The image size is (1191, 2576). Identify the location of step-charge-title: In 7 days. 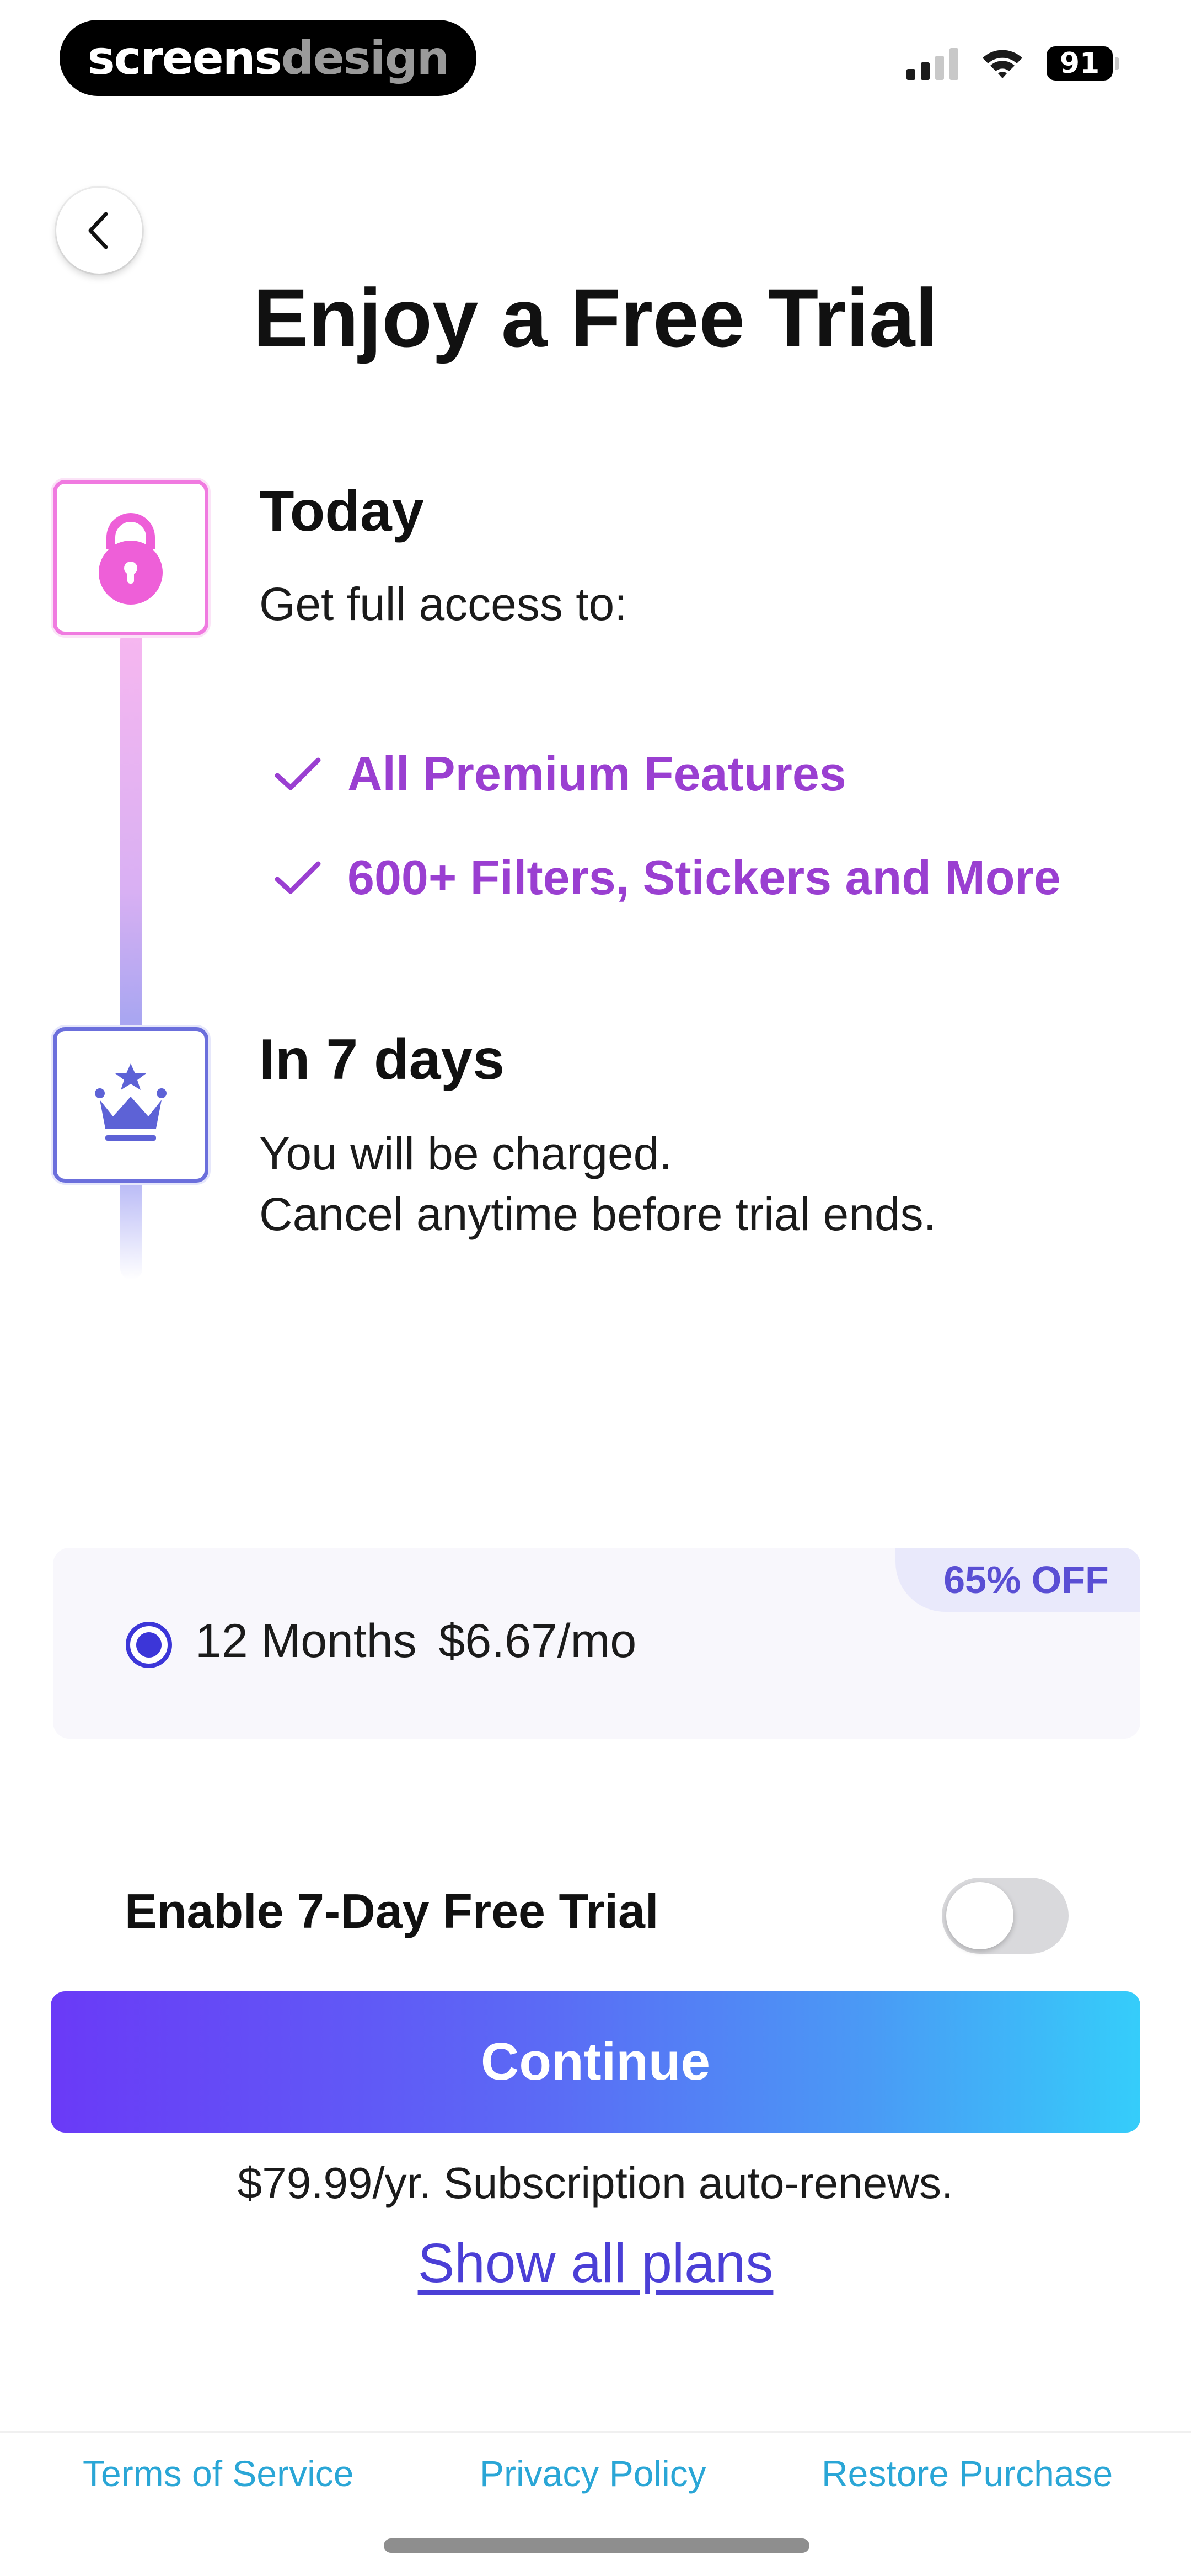
(382, 1060).